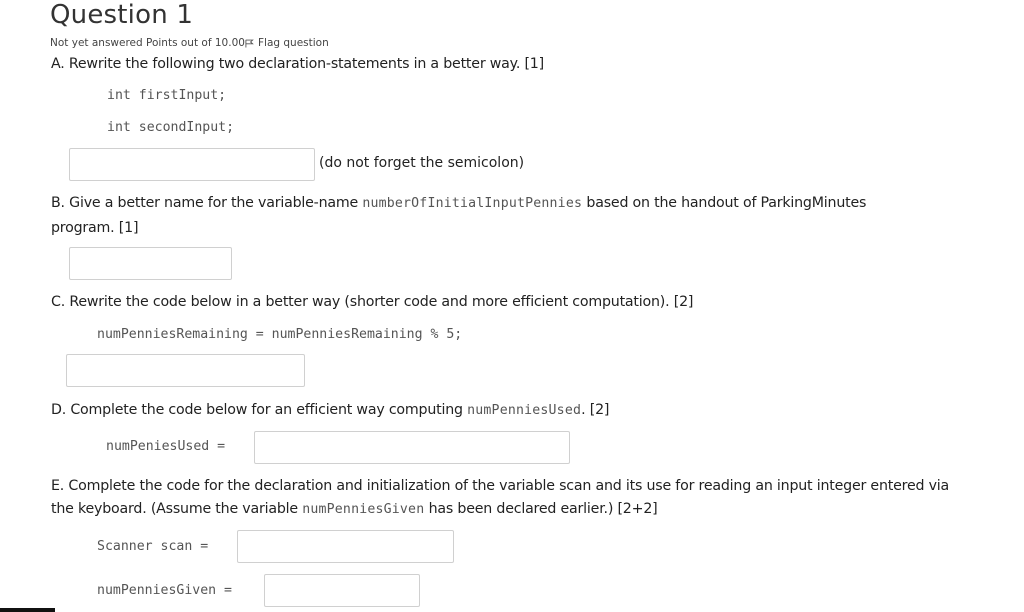 This screenshot has height=612, width=1024. What do you see at coordinates (192, 164) in the screenshot?
I see `part-a-answer-input` at bounding box center [192, 164].